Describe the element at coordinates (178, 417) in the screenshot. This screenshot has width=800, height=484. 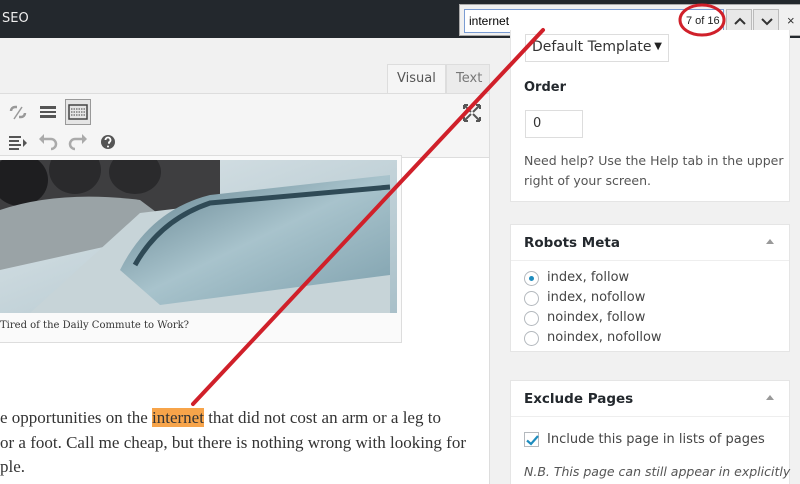
I see `search-highlight: internet` at that location.